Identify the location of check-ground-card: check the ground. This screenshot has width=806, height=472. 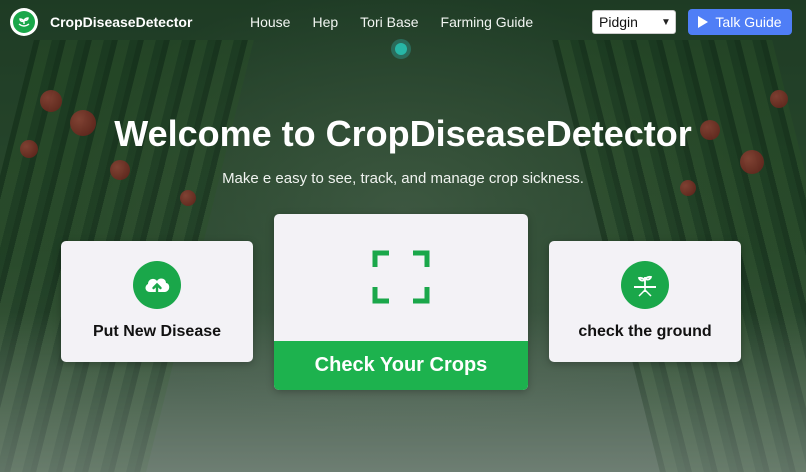
(645, 301).